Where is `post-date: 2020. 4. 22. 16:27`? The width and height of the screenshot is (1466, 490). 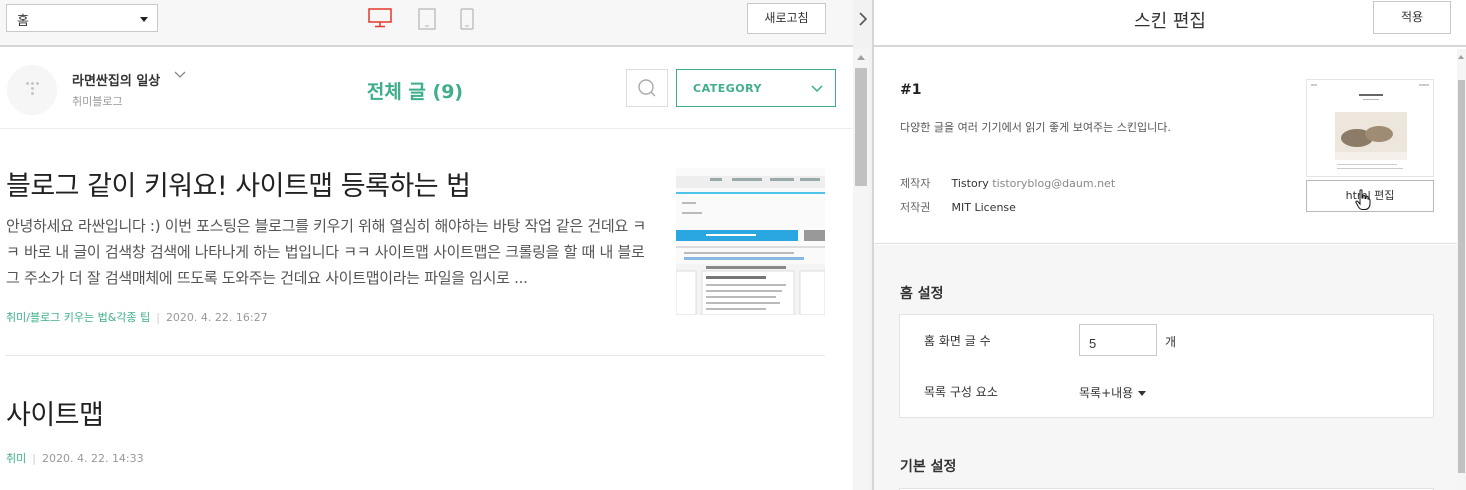 post-date: 2020. 4. 22. 16:27 is located at coordinates (216, 317).